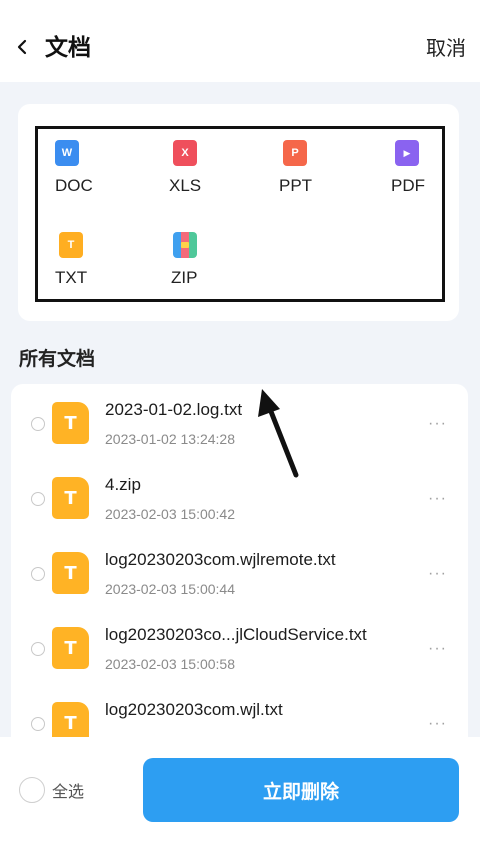 The image size is (480, 841). What do you see at coordinates (67, 153) in the screenshot?
I see `word-doc-icon: W` at bounding box center [67, 153].